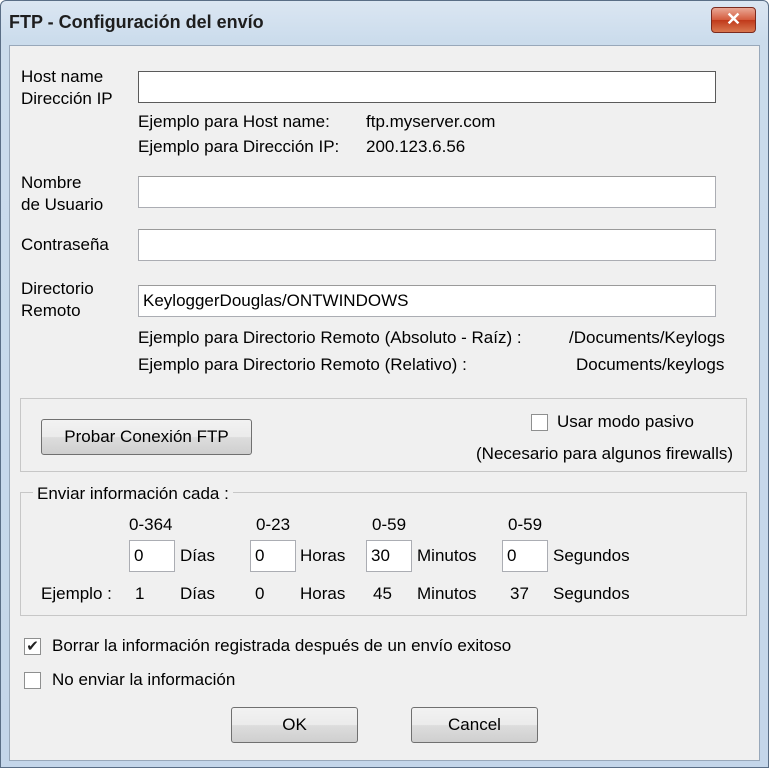 The image size is (769, 768). I want to click on days-example: 1, so click(140, 593).